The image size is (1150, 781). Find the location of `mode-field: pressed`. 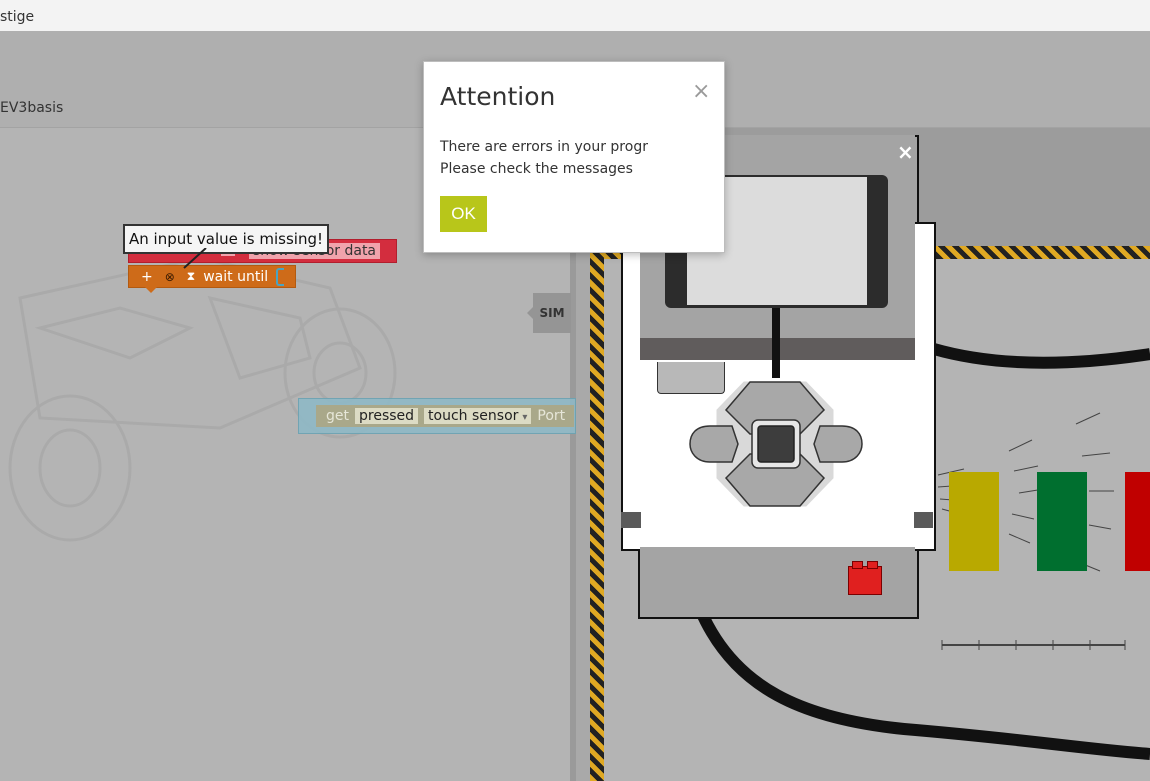

mode-field: pressed is located at coordinates (387, 416).